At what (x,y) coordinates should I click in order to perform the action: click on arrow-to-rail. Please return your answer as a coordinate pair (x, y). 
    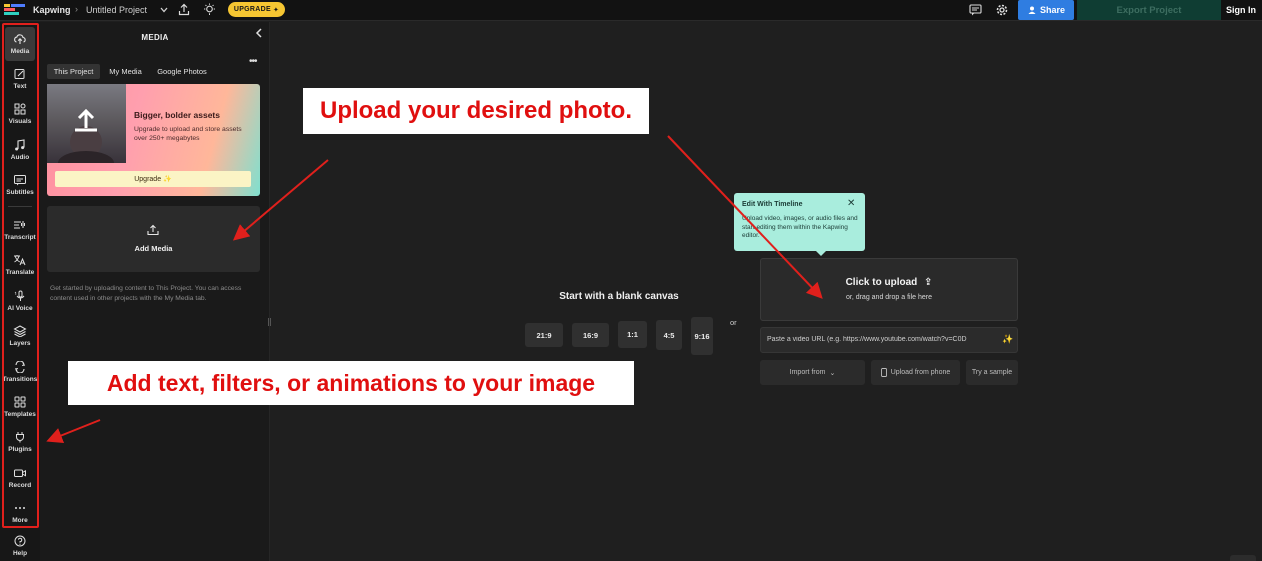
    Looking at the image, I should click on (73, 431).